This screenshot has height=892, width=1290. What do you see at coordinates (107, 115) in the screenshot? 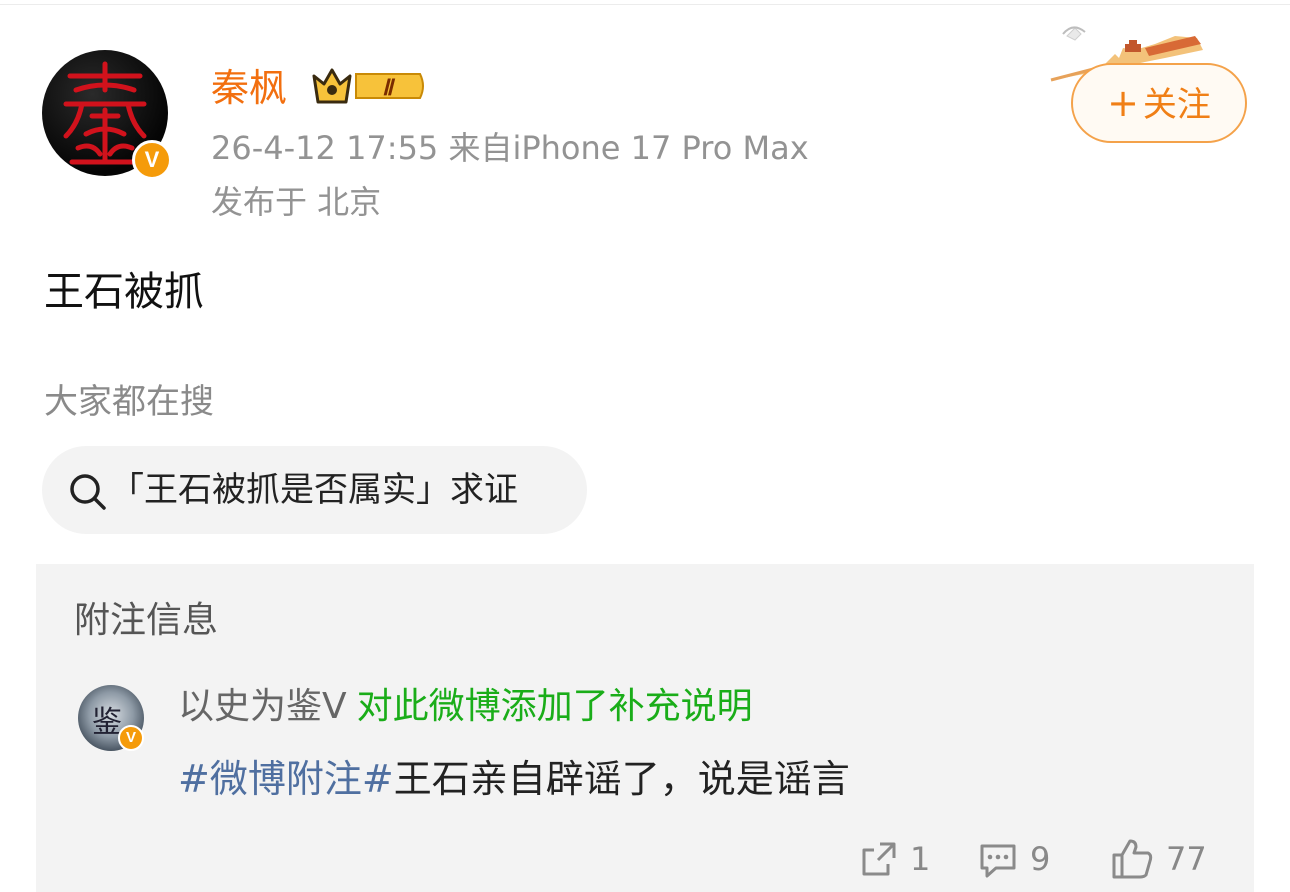
I see `author-avatar: V` at bounding box center [107, 115].